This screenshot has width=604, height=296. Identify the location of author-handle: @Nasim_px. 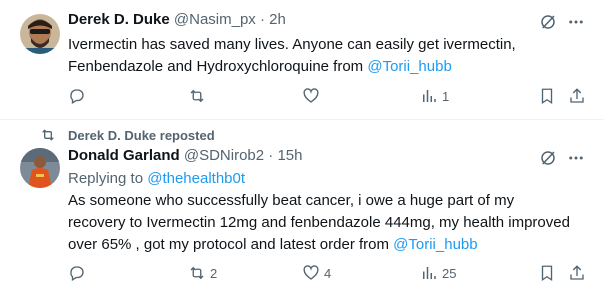
(215, 19).